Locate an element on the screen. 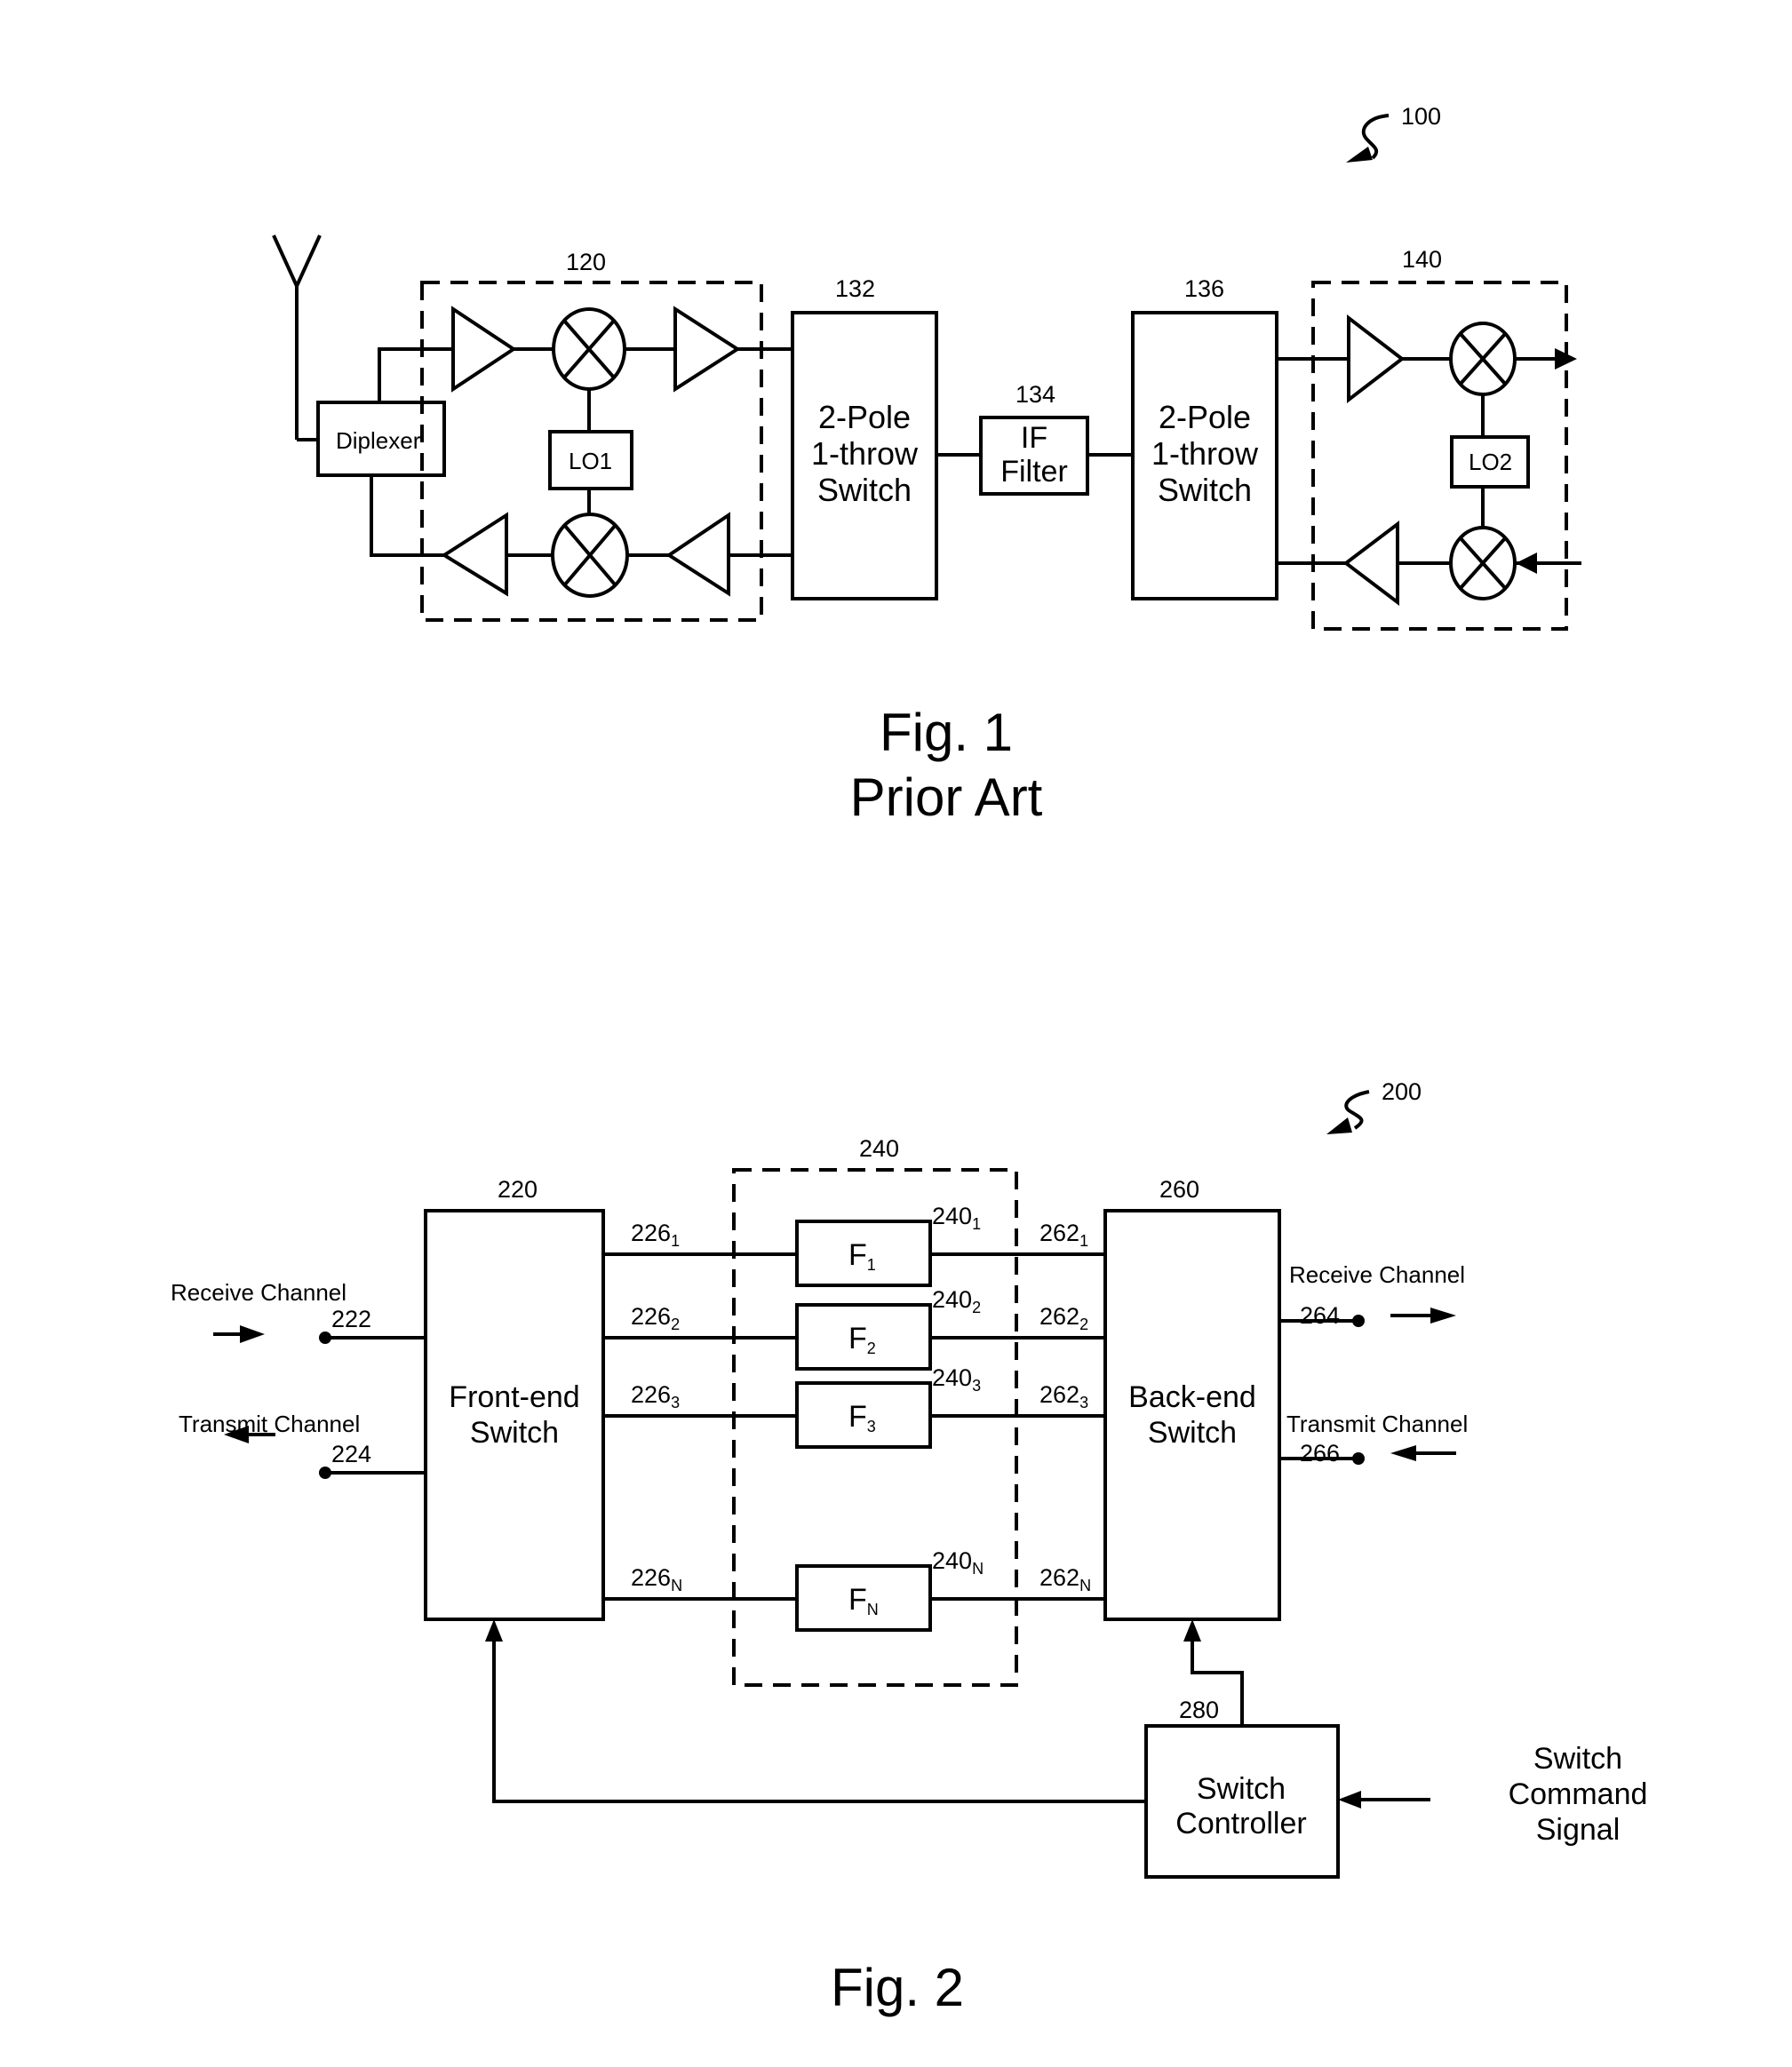 Image resolution: width=1792 pixels, height=2067 pixels. input-port-ref: 2262 is located at coordinates (655, 1318).